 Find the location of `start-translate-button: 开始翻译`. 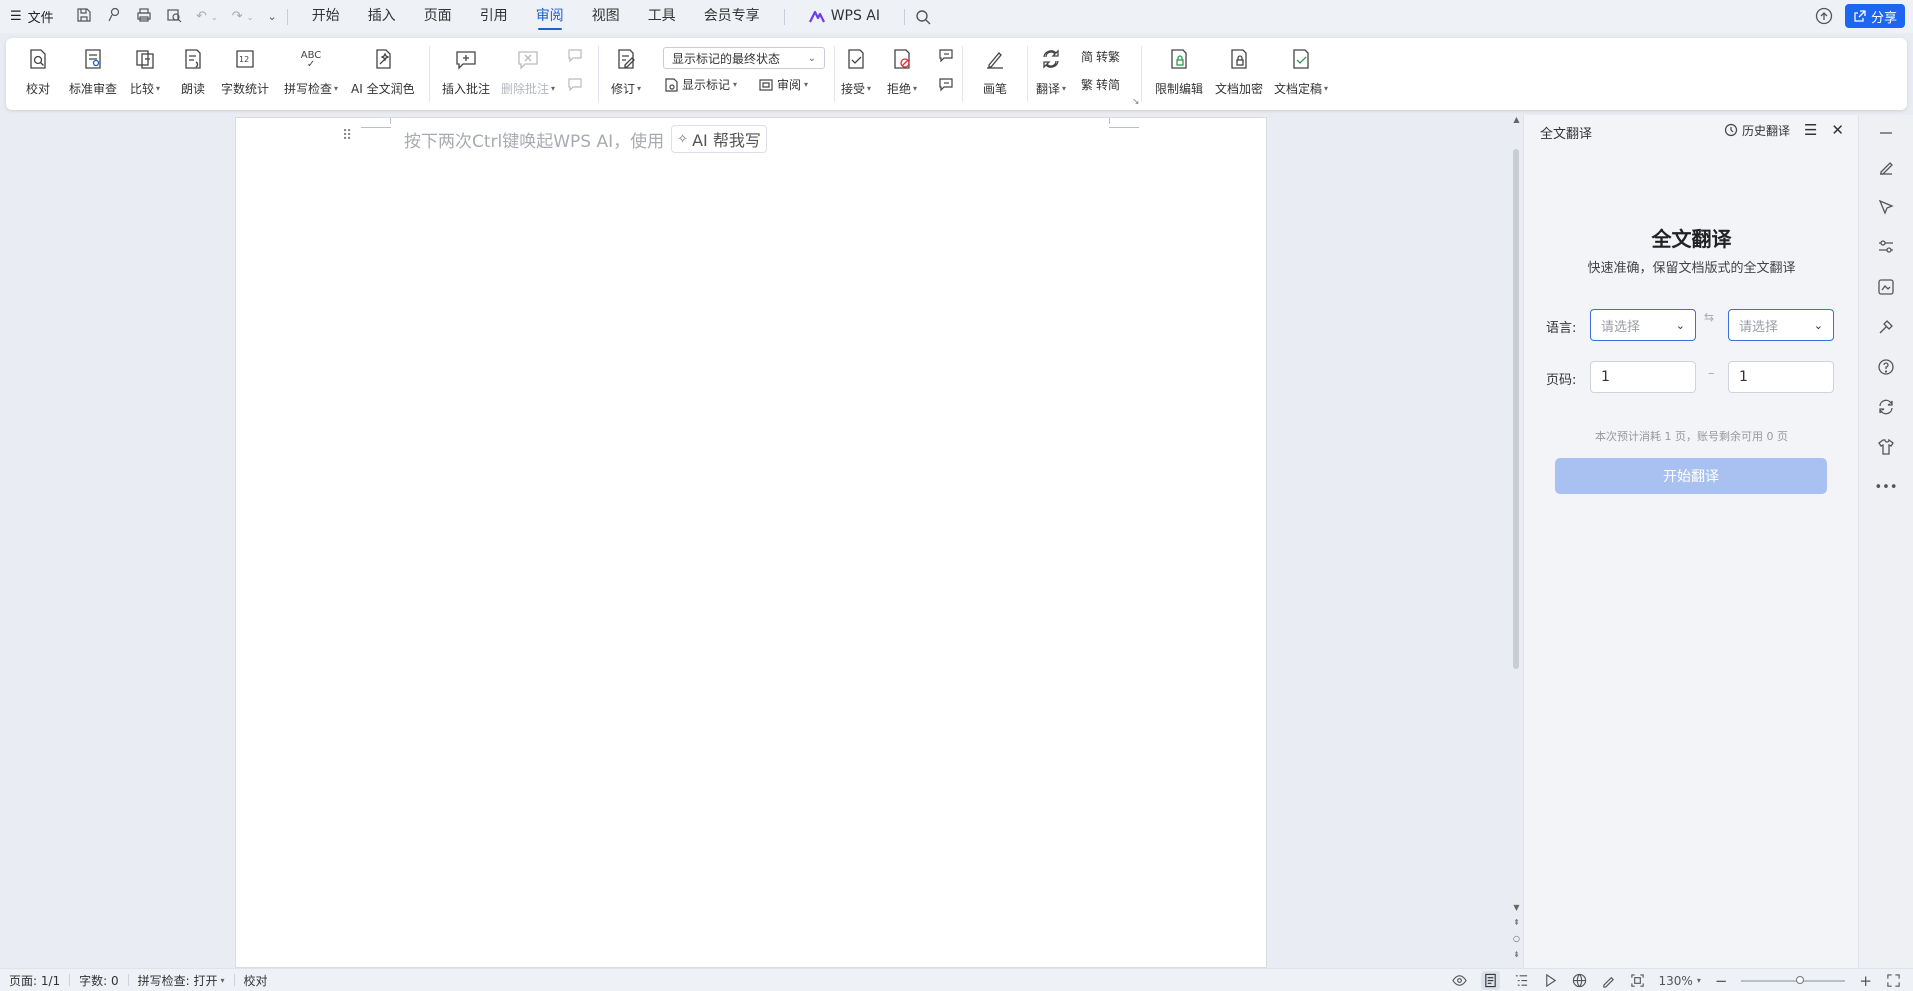

start-translate-button: 开始翻译 is located at coordinates (1691, 476).